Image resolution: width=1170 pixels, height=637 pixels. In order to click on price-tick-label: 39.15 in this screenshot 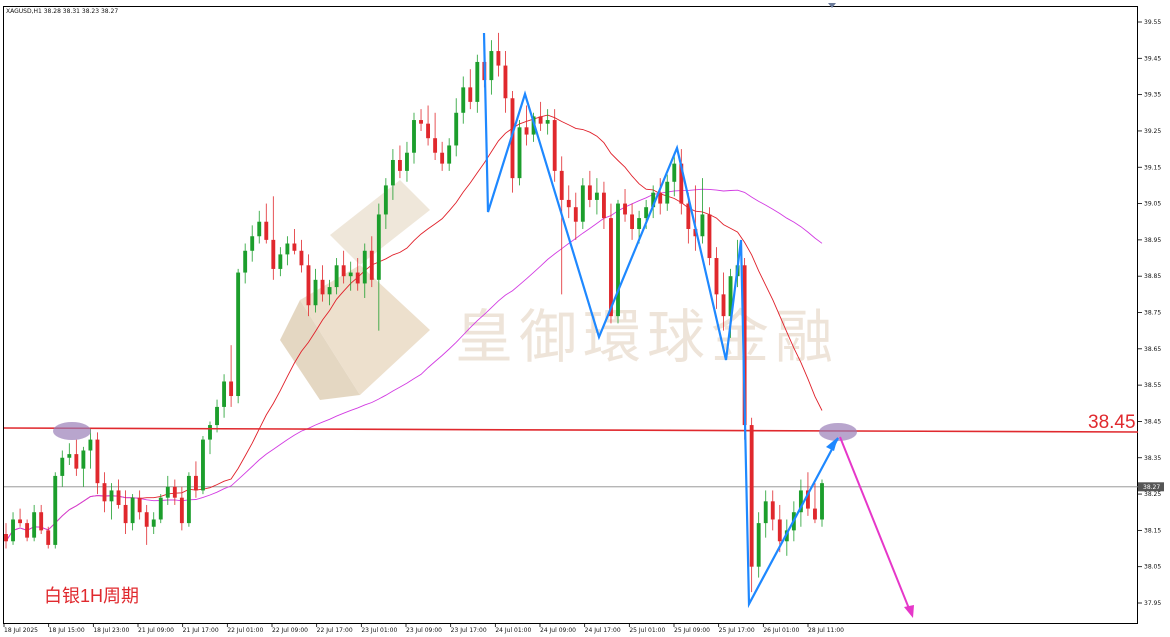, I will do `click(1152, 167)`.